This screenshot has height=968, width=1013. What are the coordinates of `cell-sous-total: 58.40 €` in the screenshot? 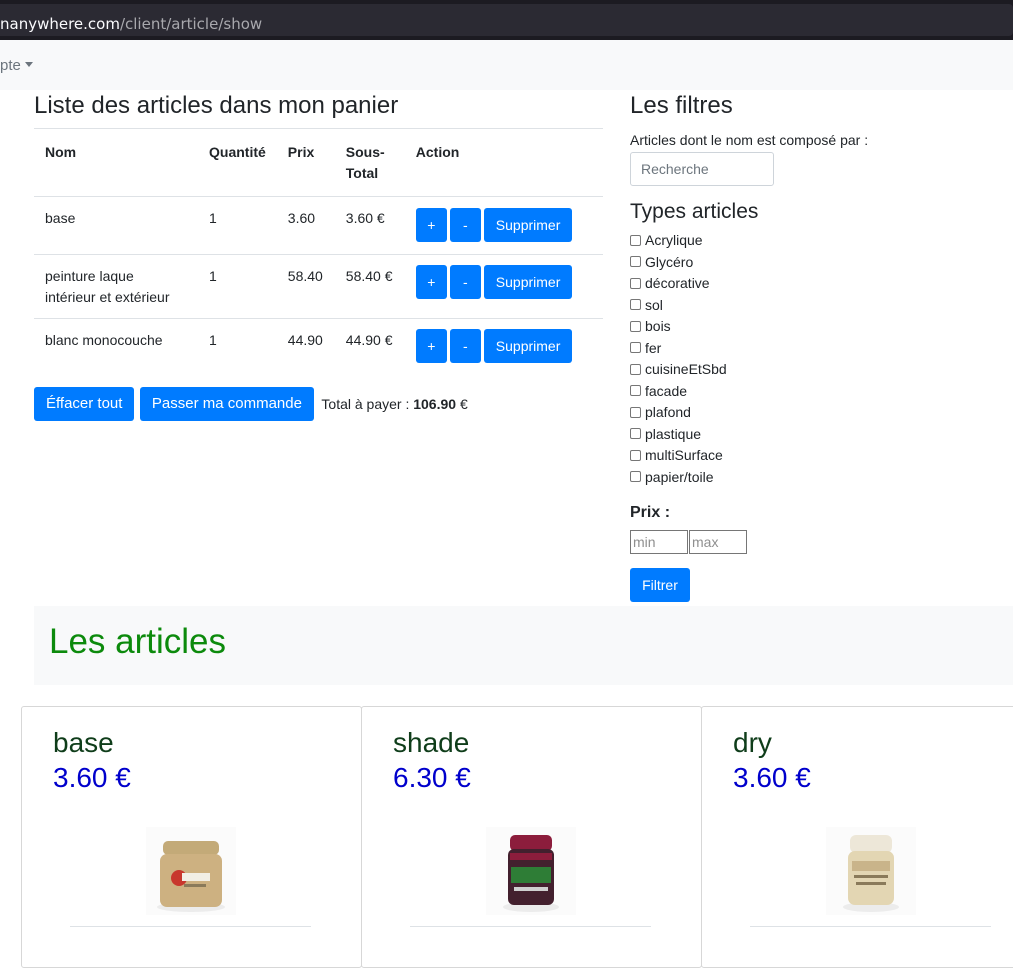 It's located at (369, 286).